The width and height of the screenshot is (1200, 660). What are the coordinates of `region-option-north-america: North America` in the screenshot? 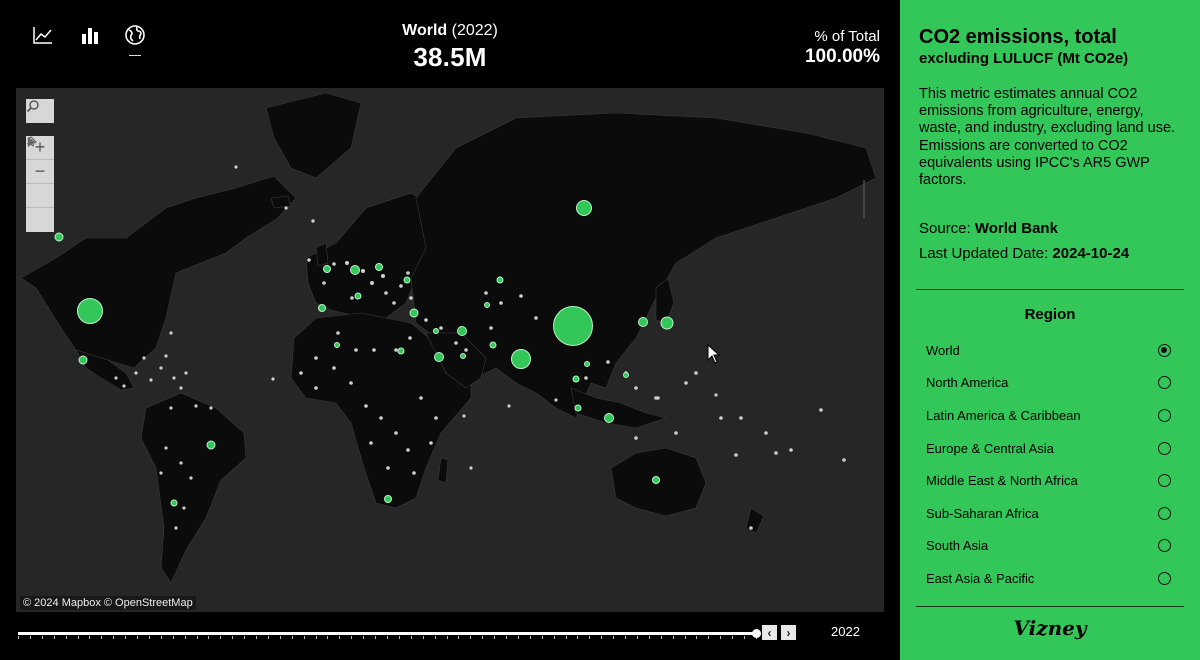 It's located at (1048, 382).